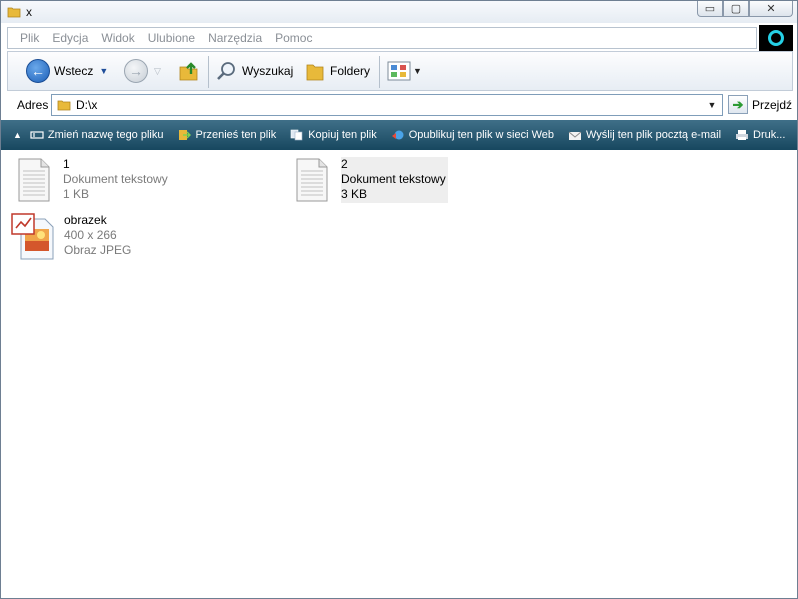 Image resolution: width=798 pixels, height=599 pixels. I want to click on address-dropdown-icon: ▼, so click(712, 105).